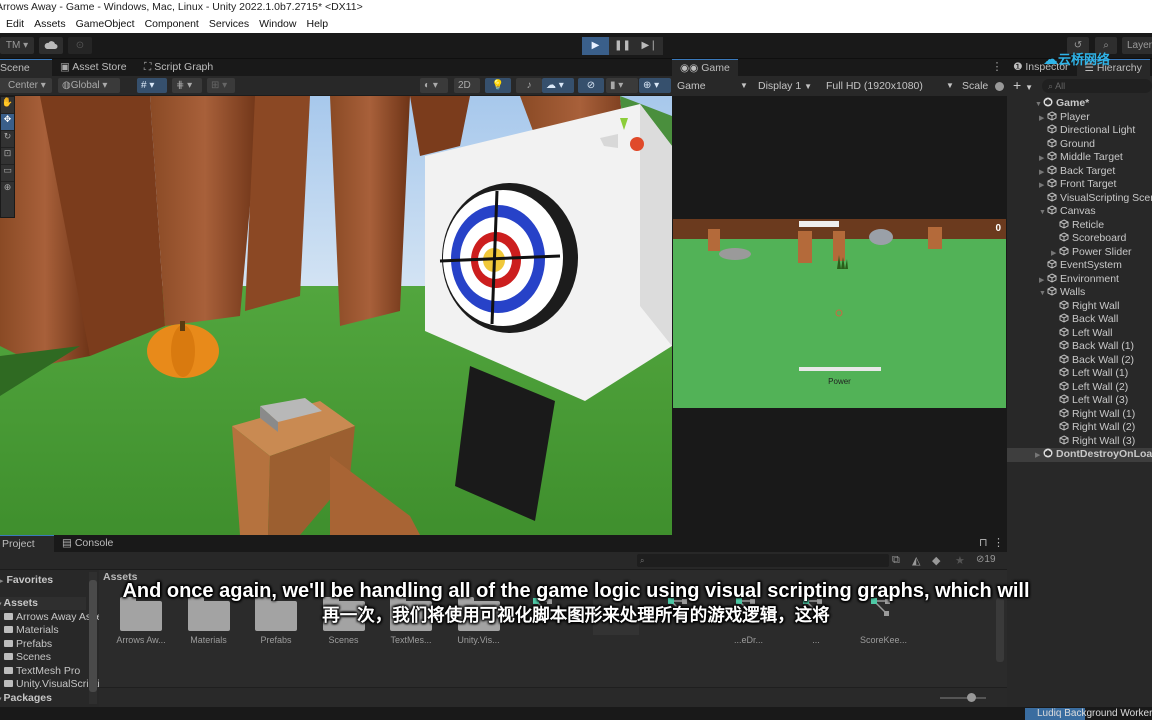 Image resolution: width=1152 pixels, height=720 pixels. I want to click on grid-snap-button: # ▾, so click(152, 85).